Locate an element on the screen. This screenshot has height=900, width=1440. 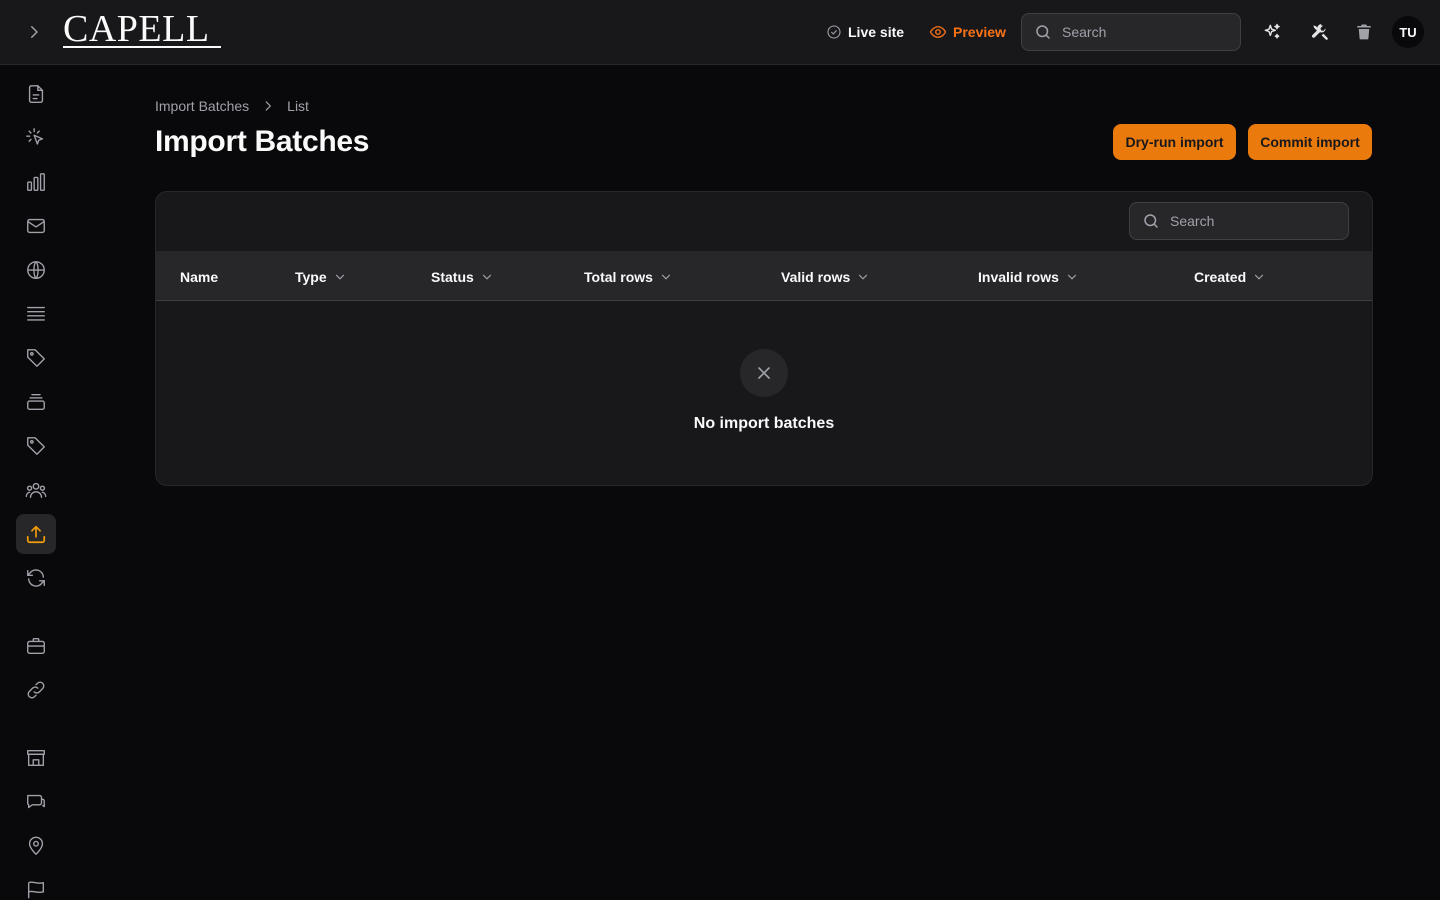
sidebar-item-sync is located at coordinates (36, 578).